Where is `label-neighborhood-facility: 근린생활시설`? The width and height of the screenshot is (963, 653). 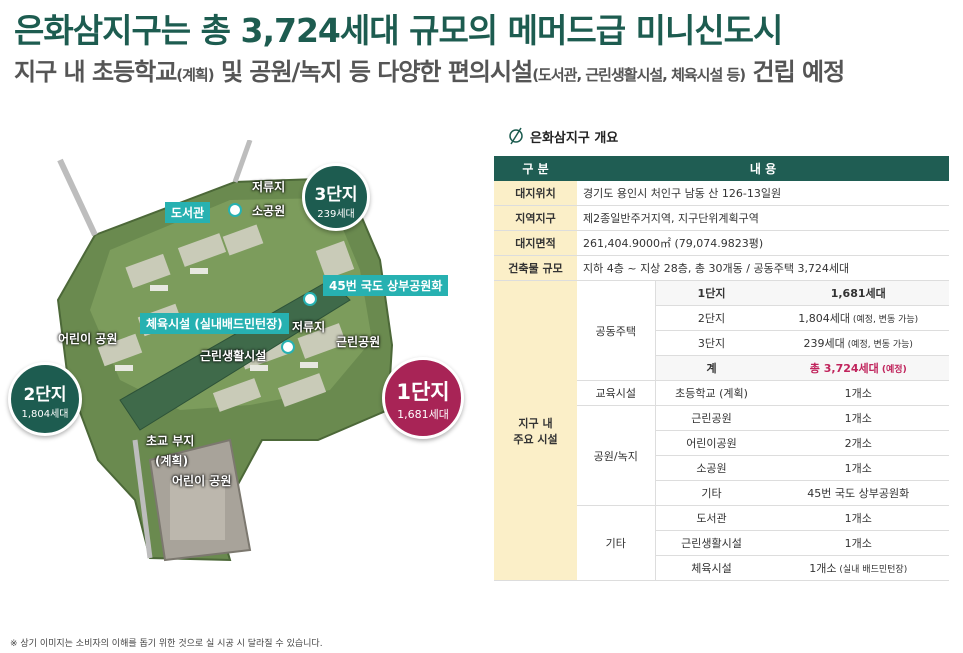 label-neighborhood-facility: 근린생활시설 is located at coordinates (233, 356).